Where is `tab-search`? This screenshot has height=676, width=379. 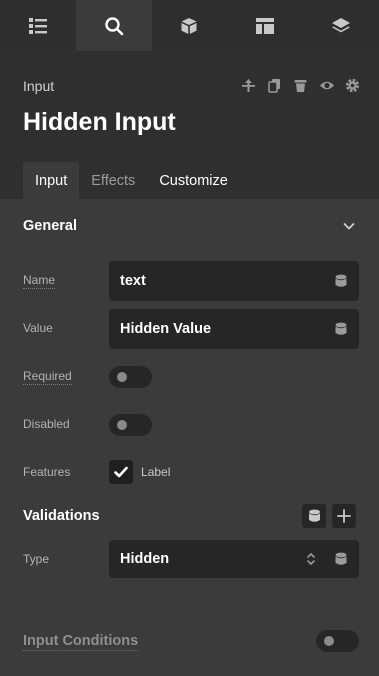 tab-search is located at coordinates (113, 25).